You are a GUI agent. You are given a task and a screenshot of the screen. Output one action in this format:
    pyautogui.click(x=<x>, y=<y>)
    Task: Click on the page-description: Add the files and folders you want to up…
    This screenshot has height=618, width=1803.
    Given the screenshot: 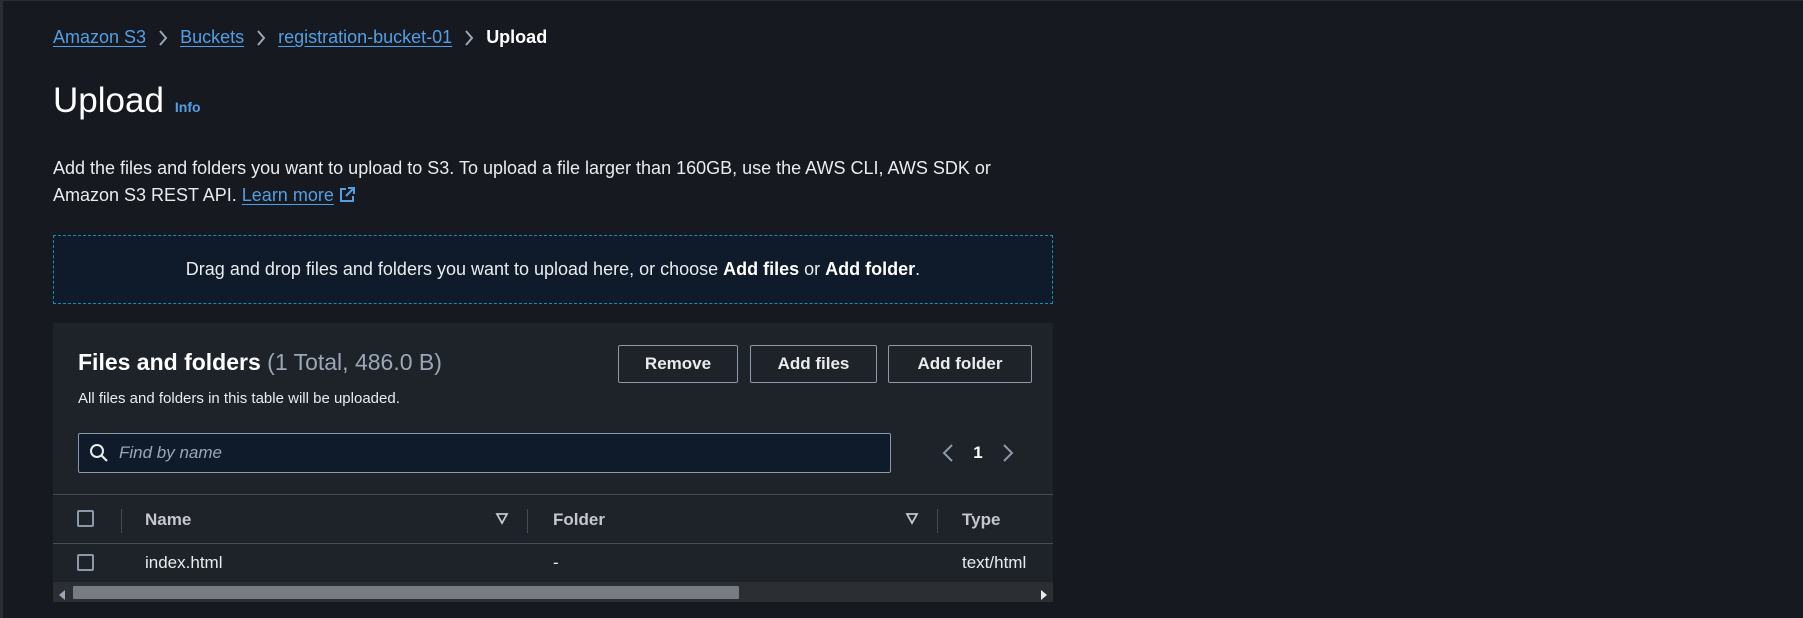 What is the action you would take?
    pyautogui.click(x=554, y=182)
    